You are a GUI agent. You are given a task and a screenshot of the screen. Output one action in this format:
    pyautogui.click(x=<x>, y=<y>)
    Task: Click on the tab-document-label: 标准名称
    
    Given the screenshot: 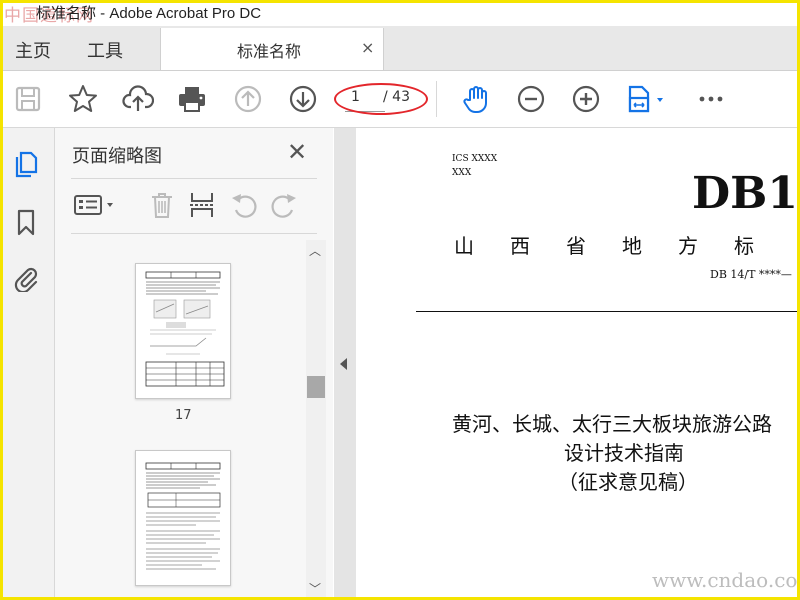 What is the action you would take?
    pyautogui.click(x=269, y=51)
    